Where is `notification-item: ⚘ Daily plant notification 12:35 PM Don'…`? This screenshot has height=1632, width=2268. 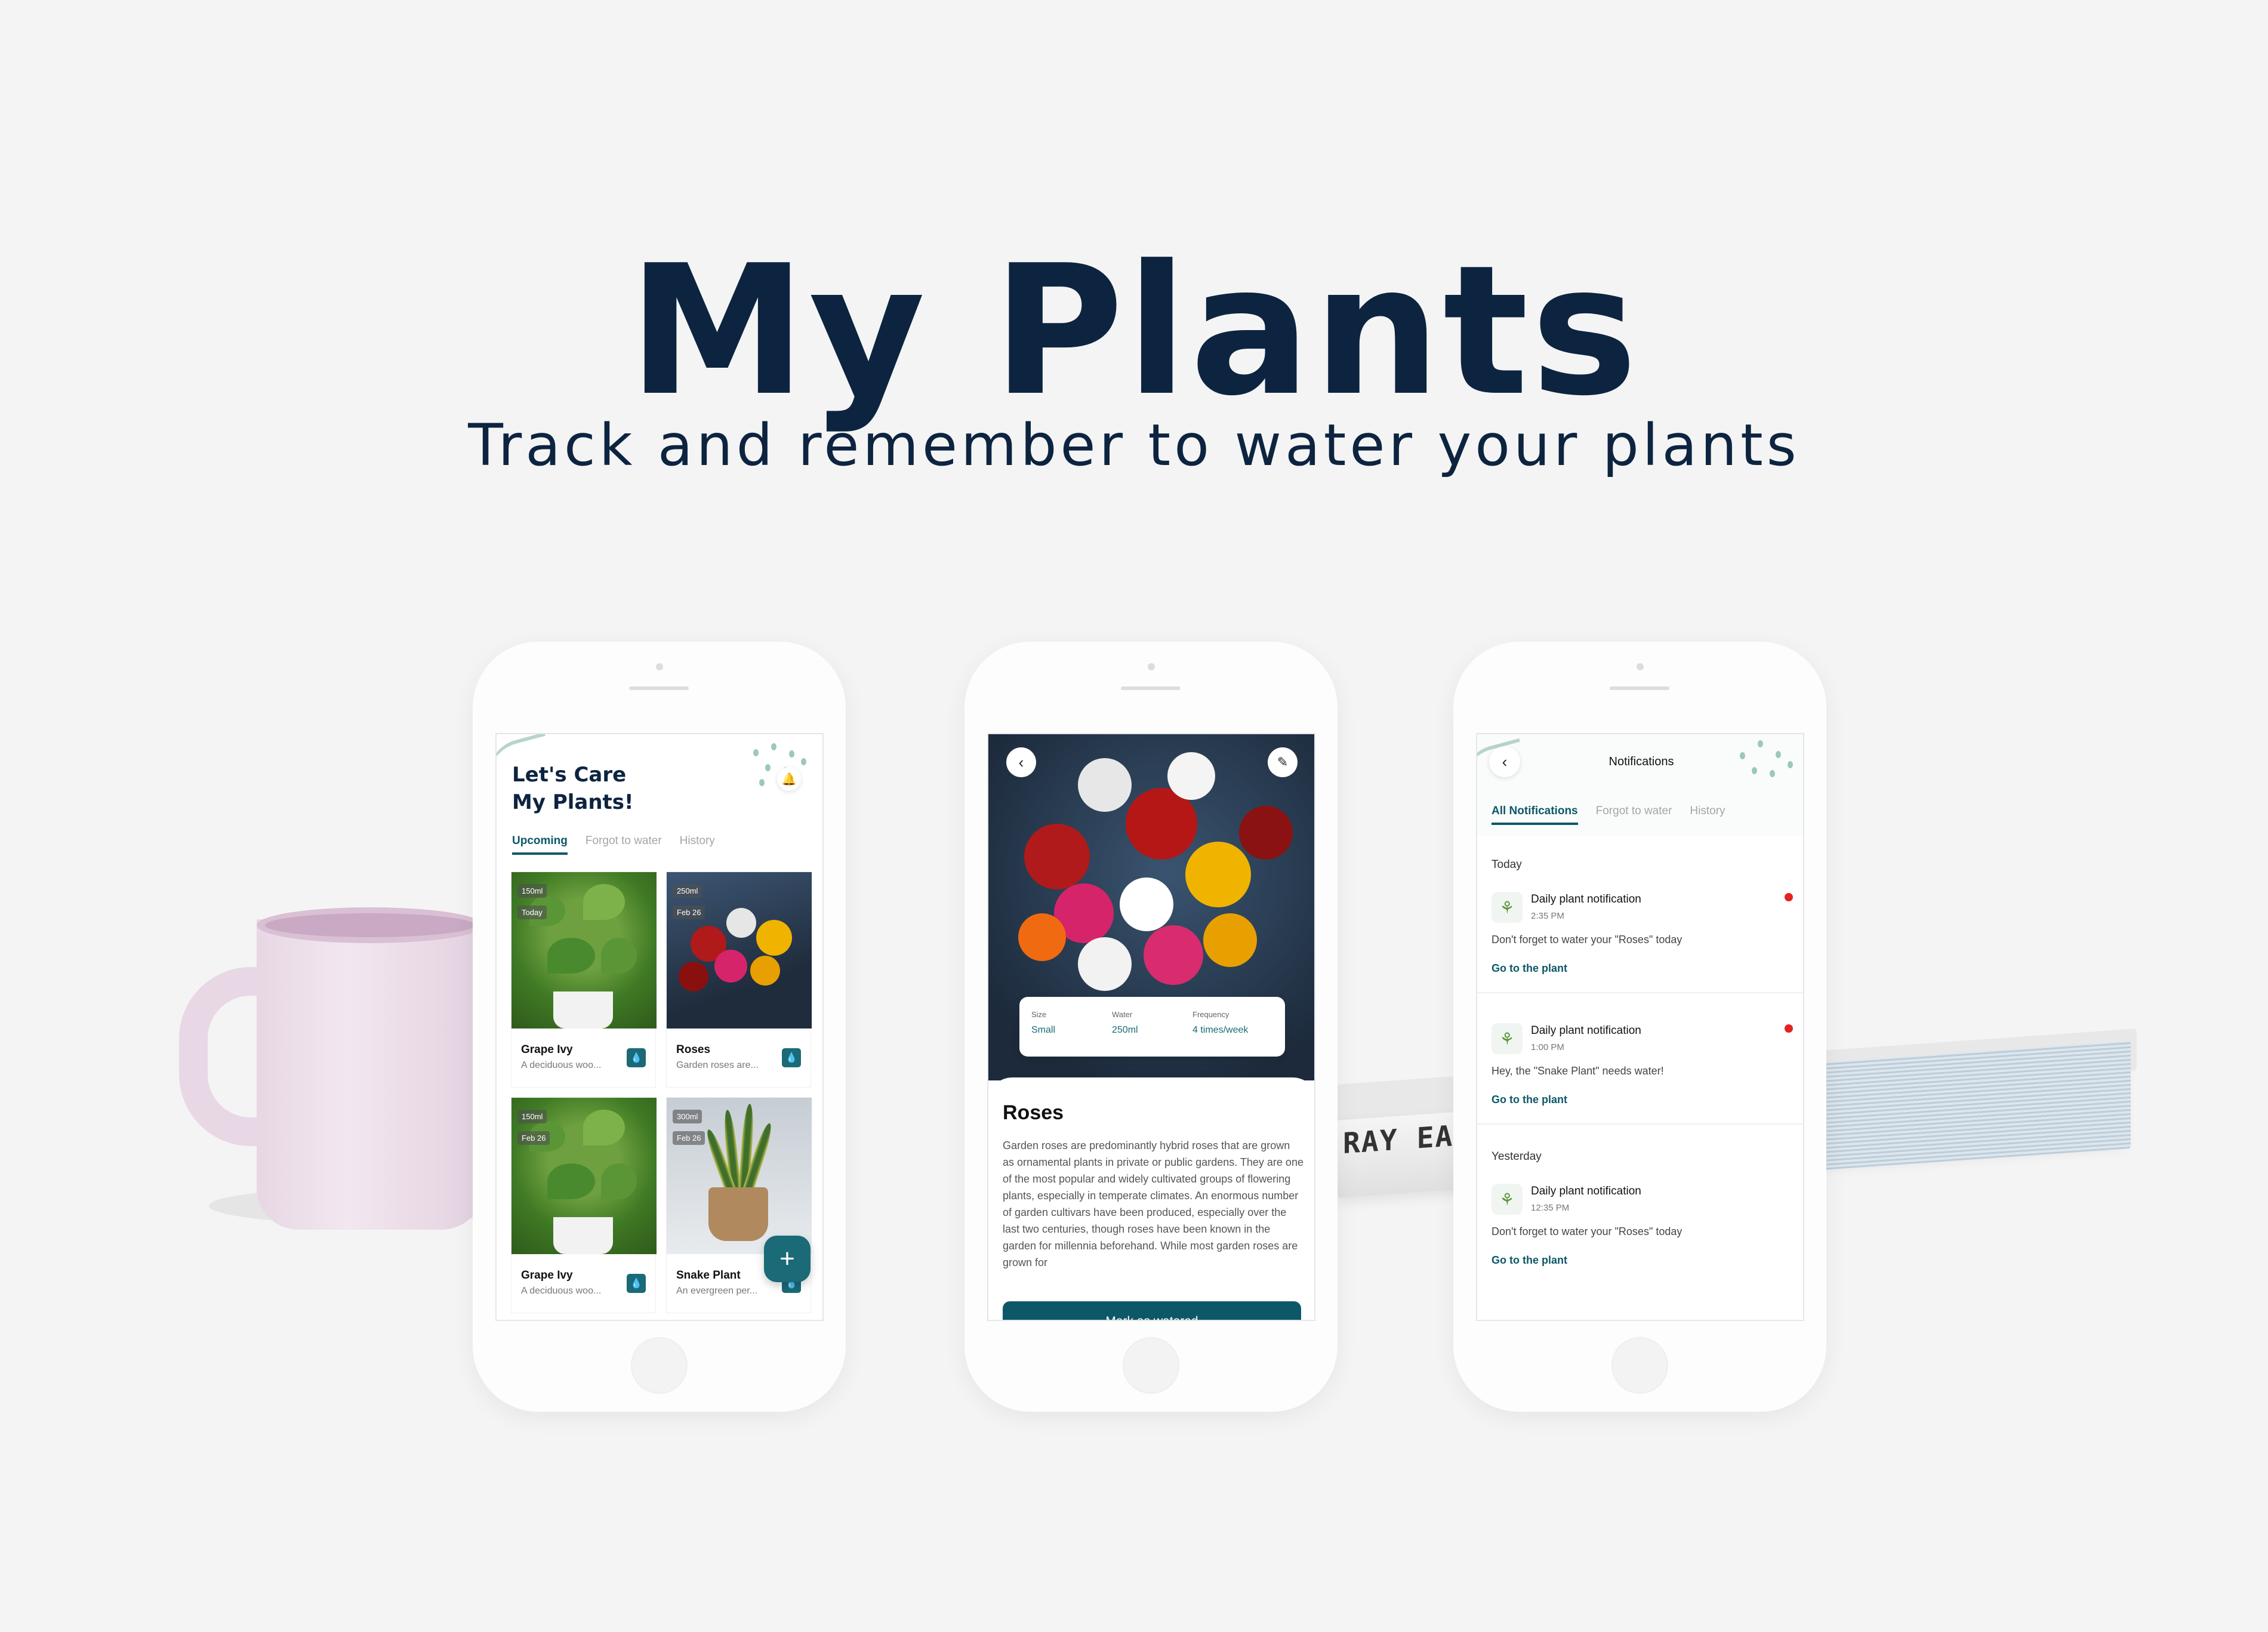 notification-item: ⚘ Daily plant notification 12:35 PM Don'… is located at coordinates (1642, 1229).